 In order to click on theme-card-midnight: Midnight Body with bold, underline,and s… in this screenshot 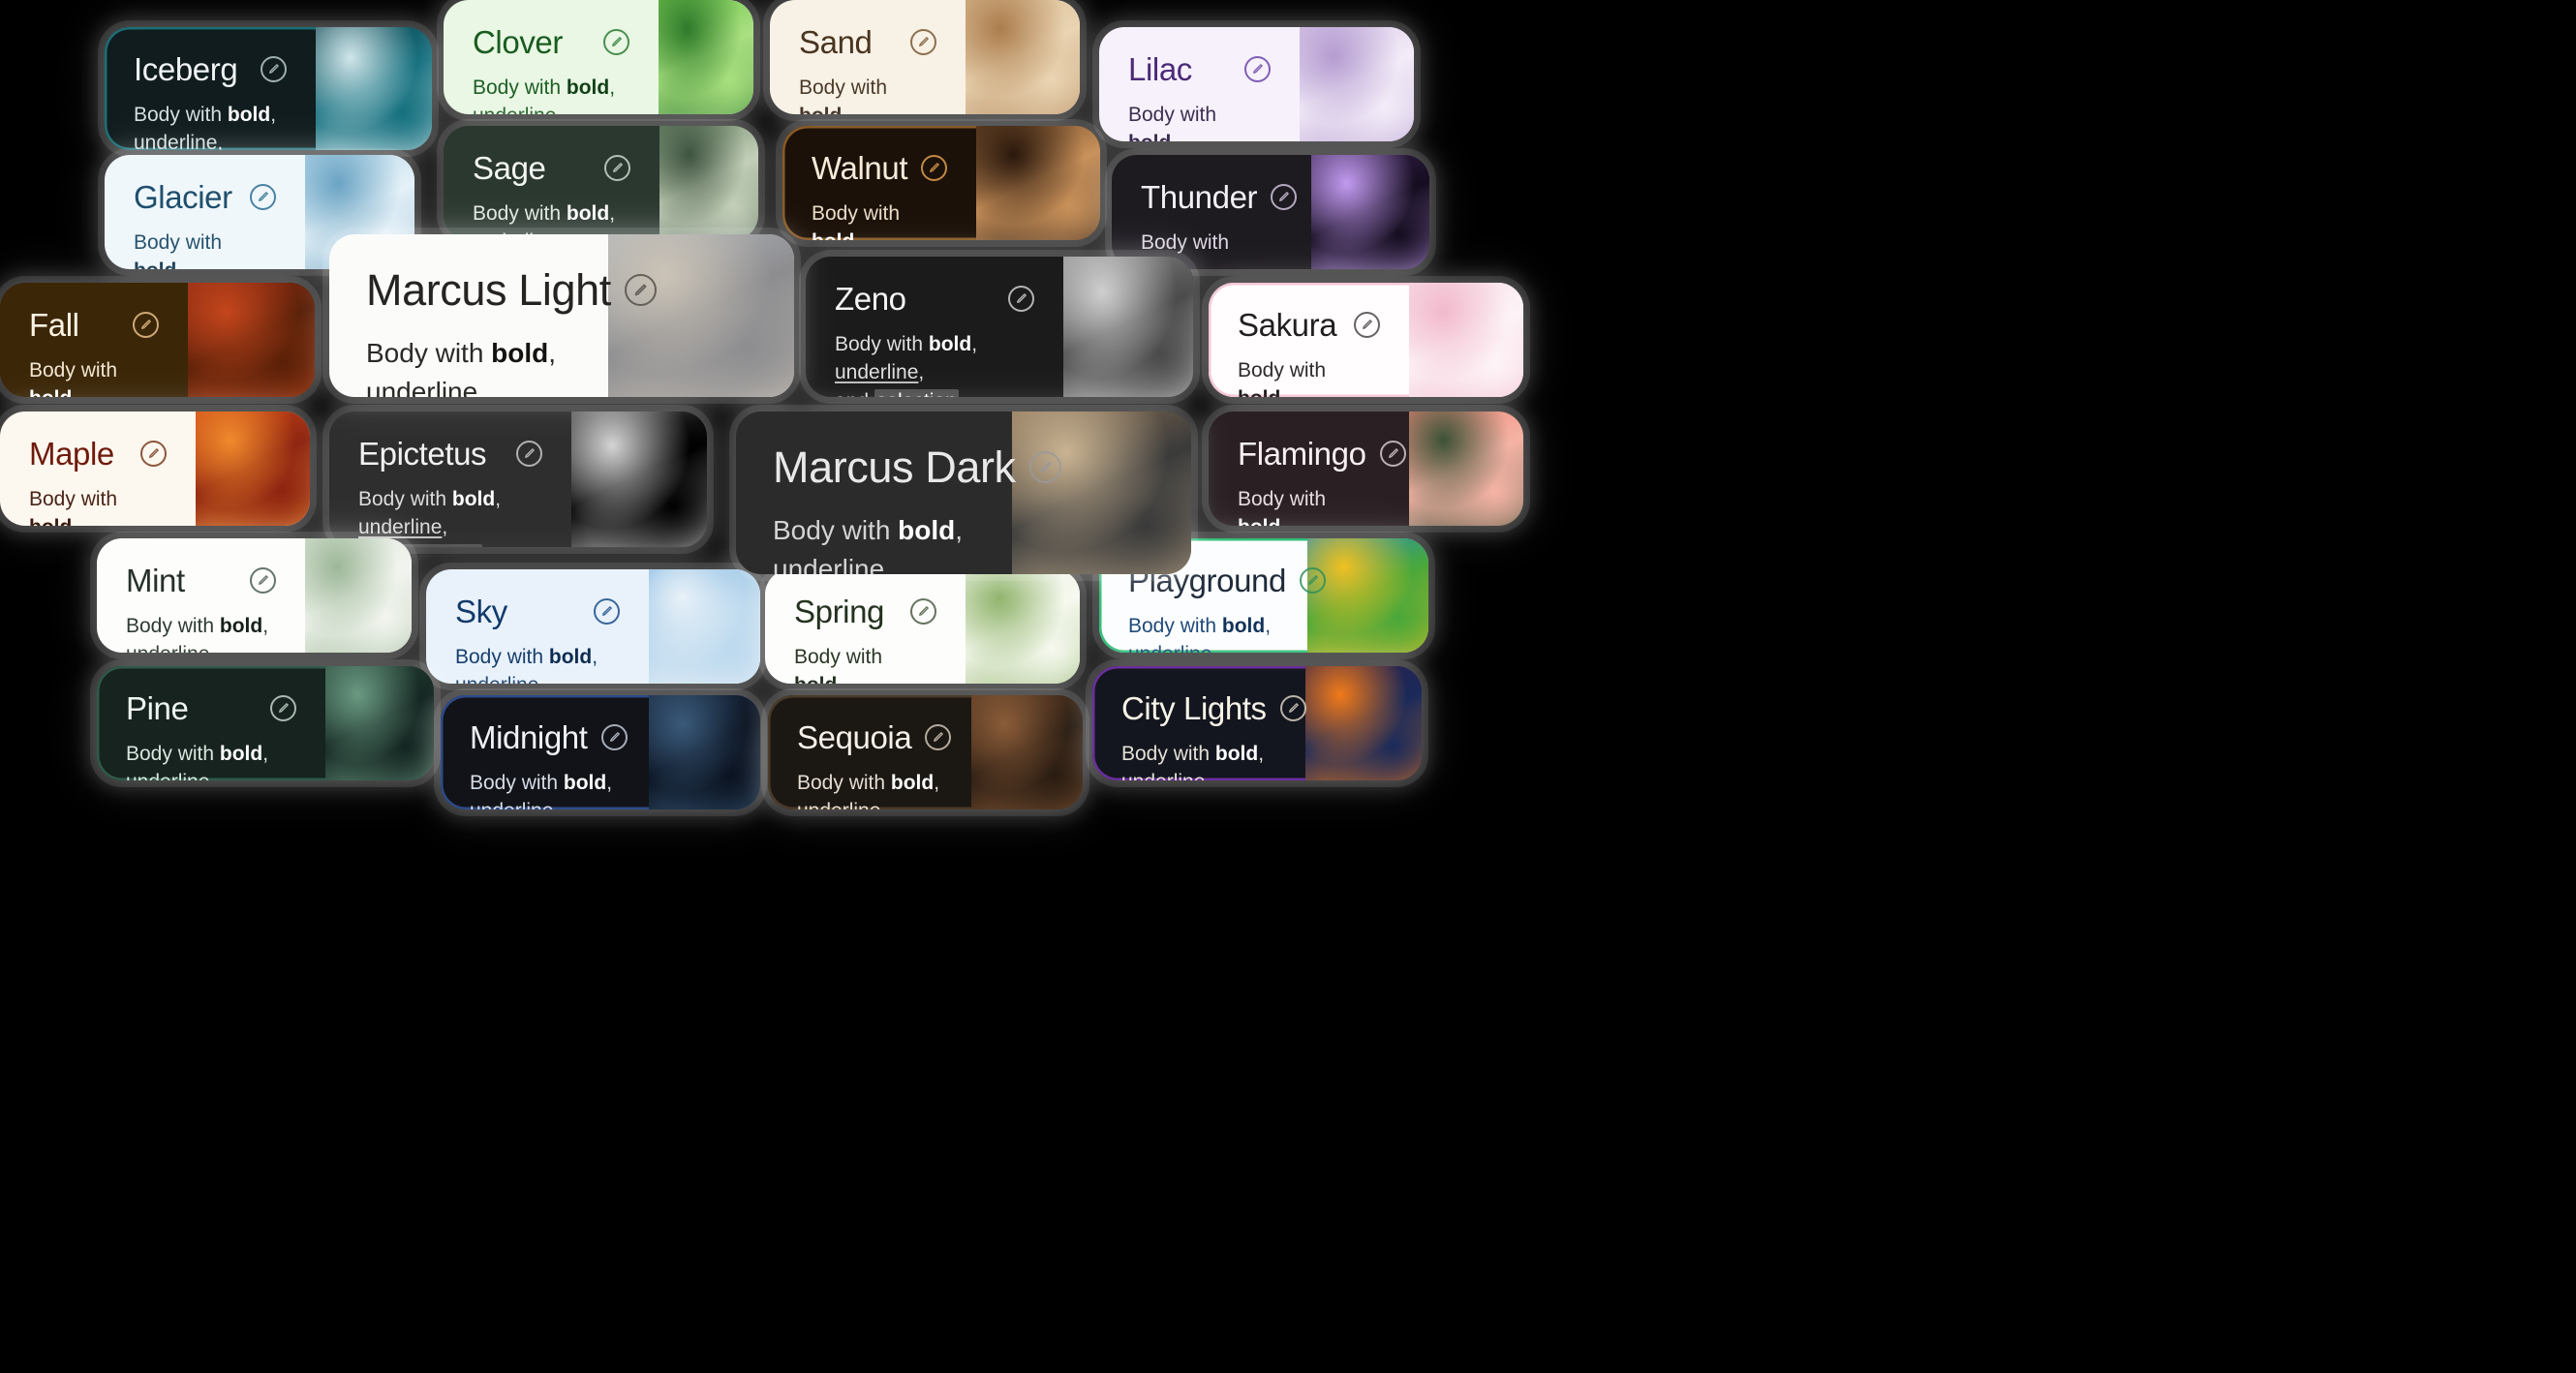, I will do `click(600, 752)`.